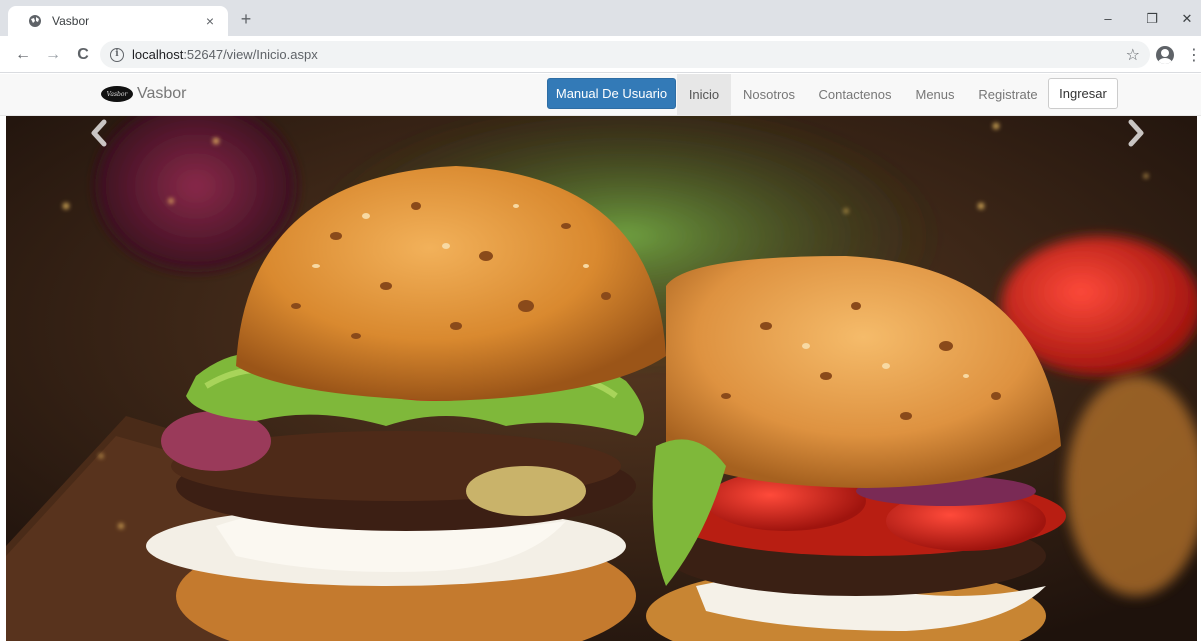  I want to click on close-tab-icon: ×, so click(210, 21).